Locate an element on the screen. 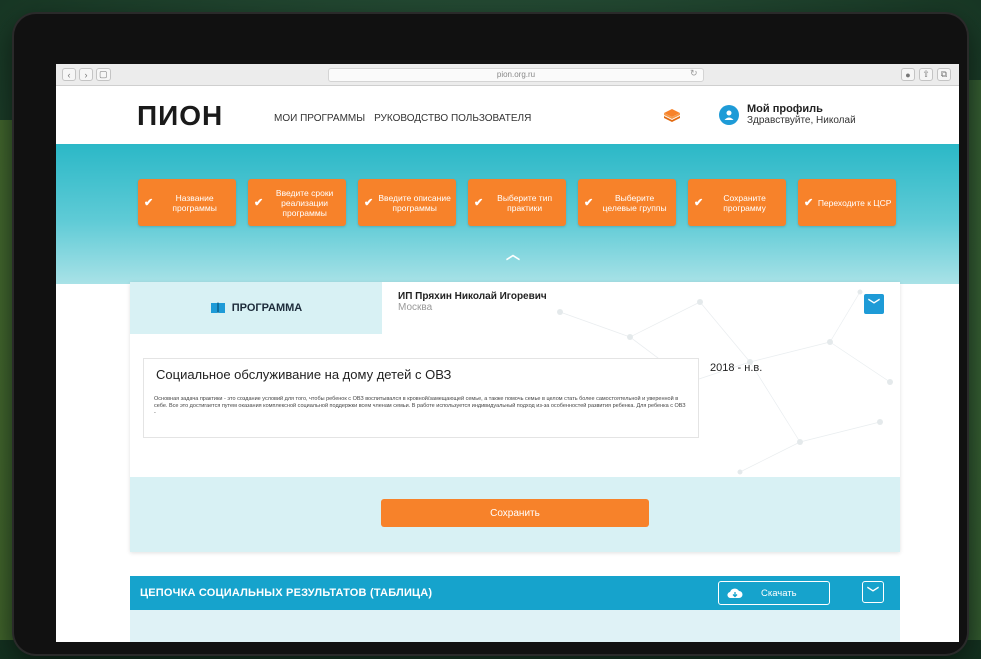  book-icon is located at coordinates (217, 307).